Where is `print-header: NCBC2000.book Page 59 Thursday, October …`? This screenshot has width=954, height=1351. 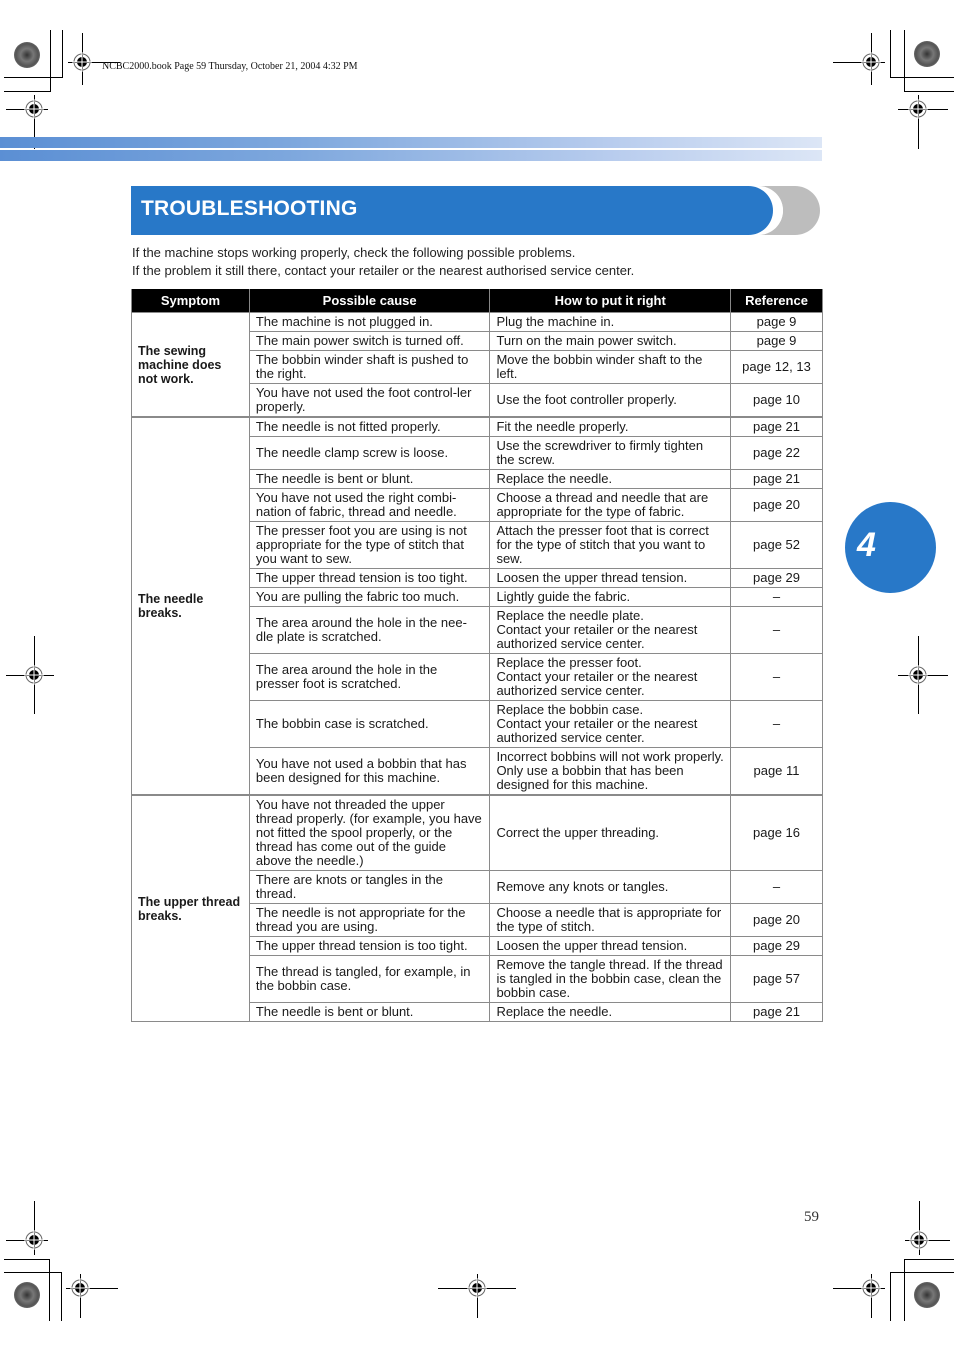
print-header: NCBC2000.book Page 59 Thursday, October … is located at coordinates (230, 66).